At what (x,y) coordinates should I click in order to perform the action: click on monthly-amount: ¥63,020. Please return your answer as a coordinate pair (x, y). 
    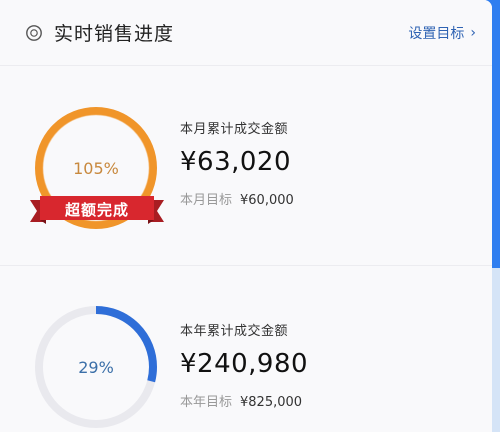
    Looking at the image, I should click on (236, 162).